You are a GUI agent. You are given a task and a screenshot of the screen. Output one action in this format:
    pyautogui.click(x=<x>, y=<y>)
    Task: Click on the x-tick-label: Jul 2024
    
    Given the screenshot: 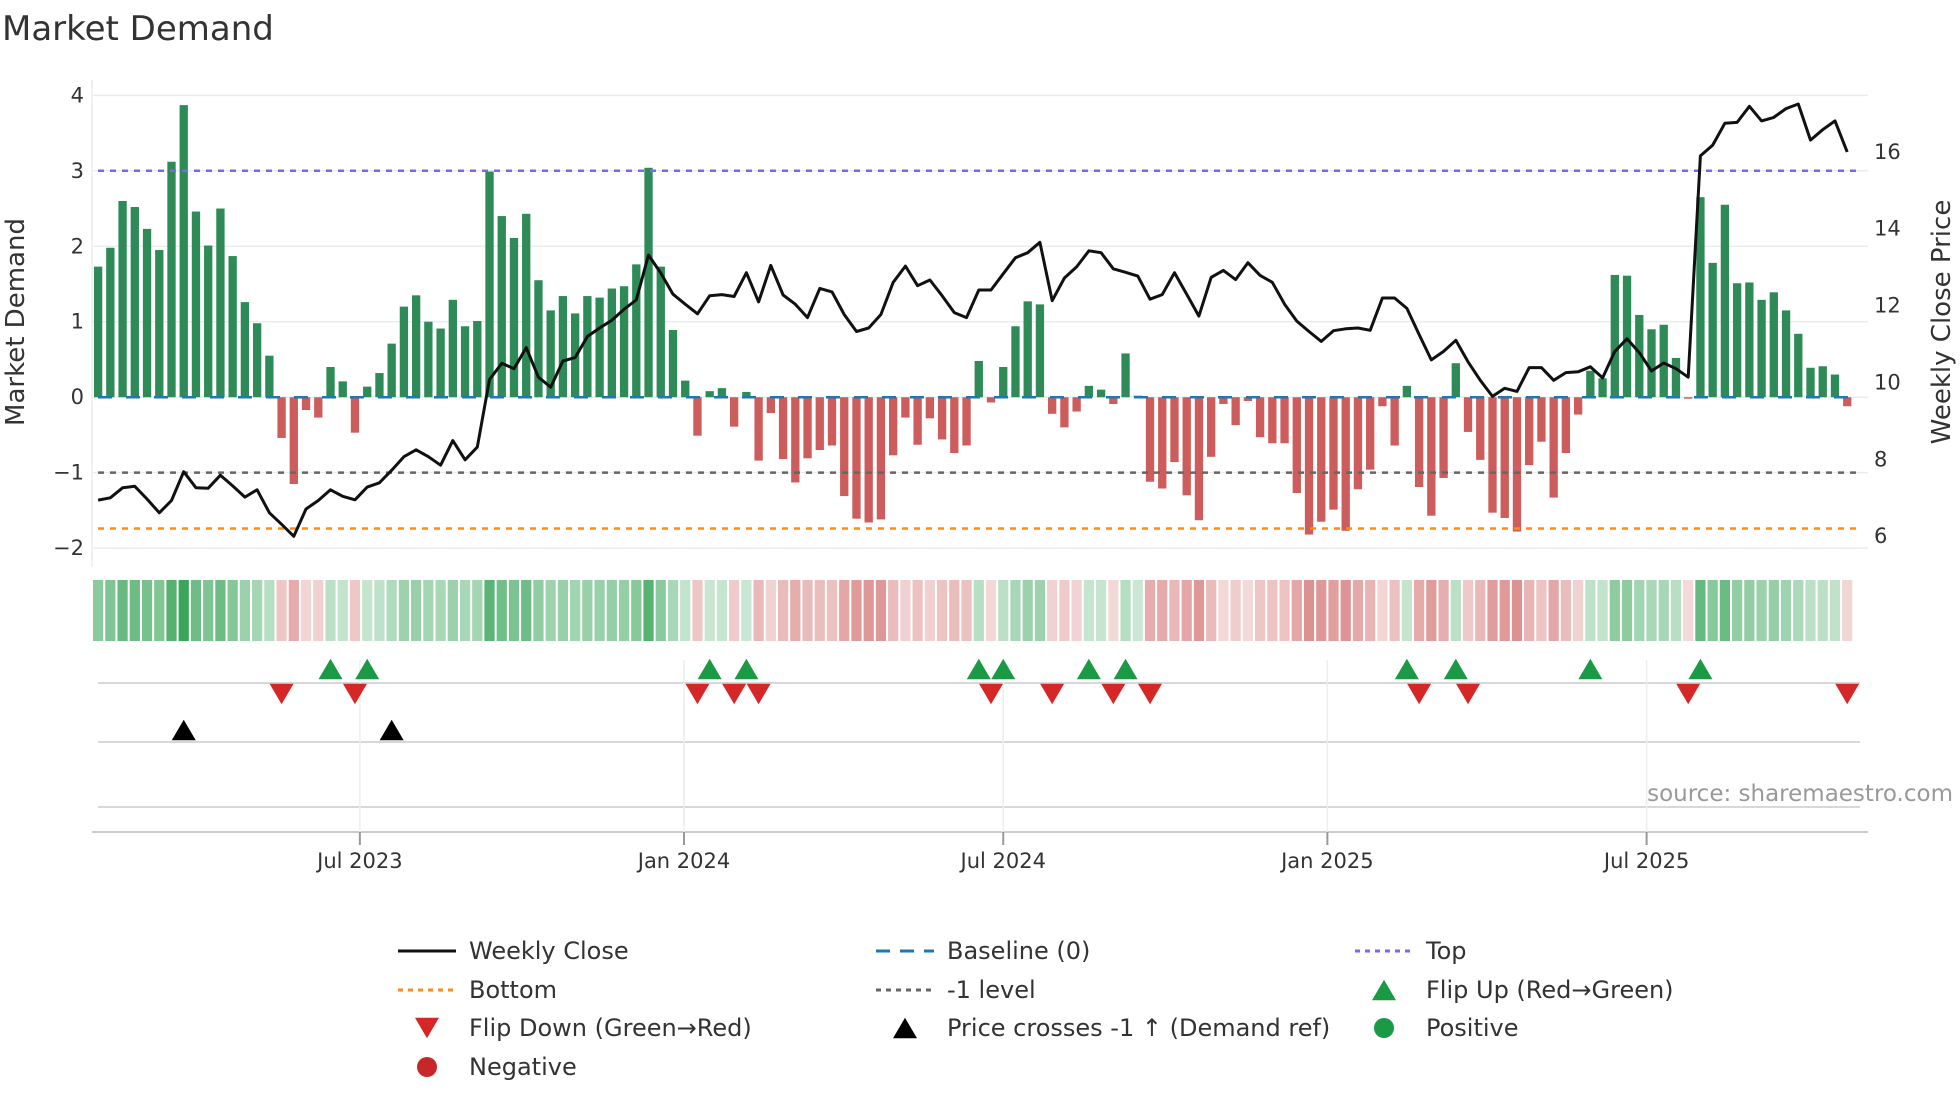 What is the action you would take?
    pyautogui.click(x=1002, y=861)
    